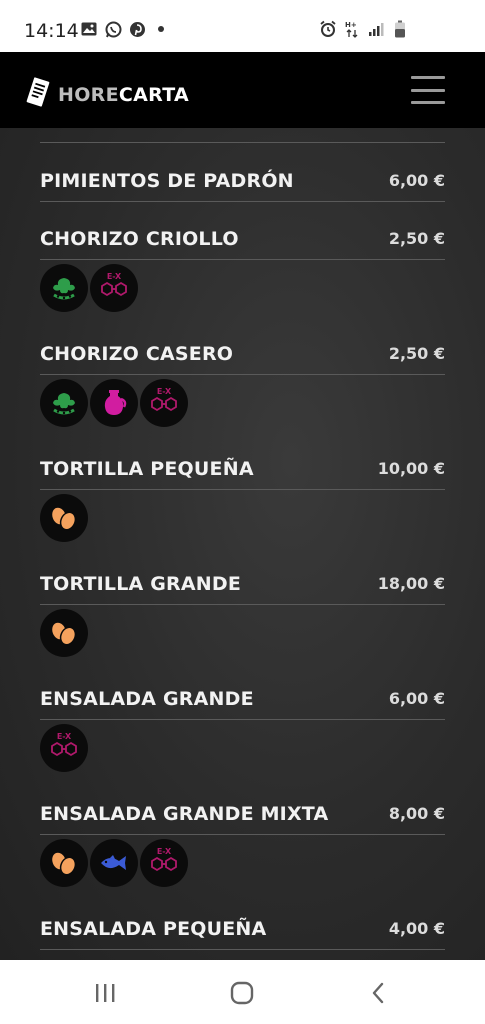 The image size is (485, 1024). I want to click on status-bar: 14:14 H+, so click(242, 26).